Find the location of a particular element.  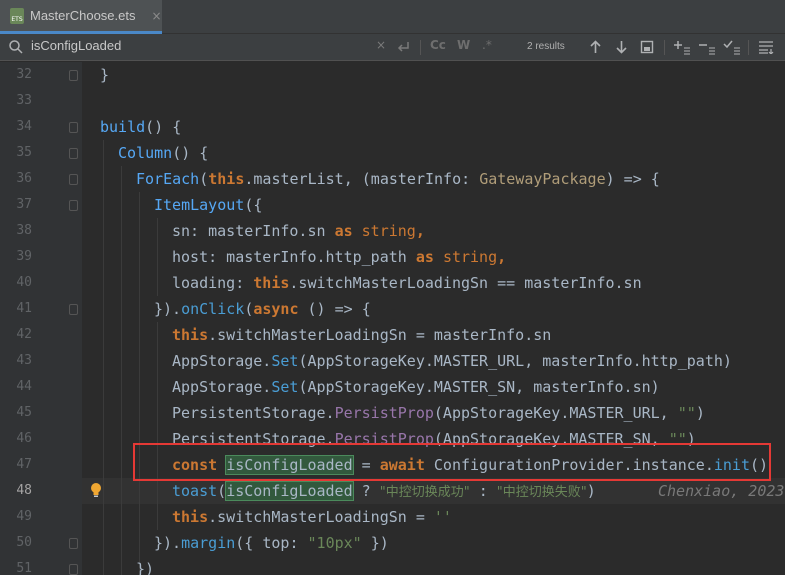

code-text: }) is located at coordinates (145, 567).